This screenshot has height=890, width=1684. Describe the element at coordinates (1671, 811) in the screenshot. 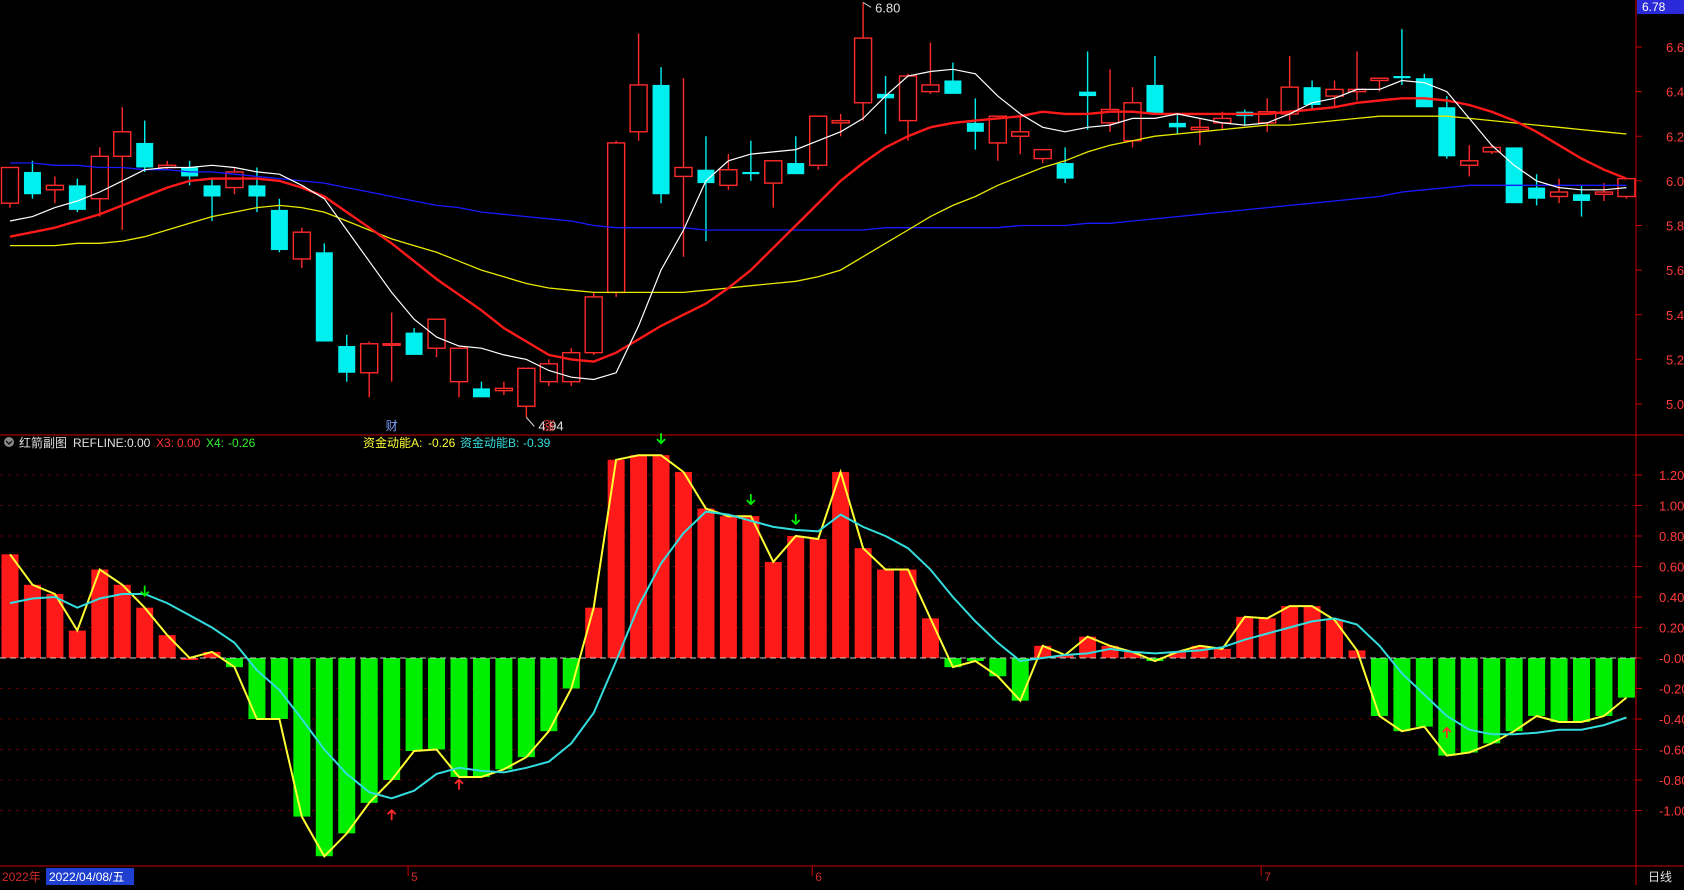

I see `indicator-tick-label: -1.00` at that location.